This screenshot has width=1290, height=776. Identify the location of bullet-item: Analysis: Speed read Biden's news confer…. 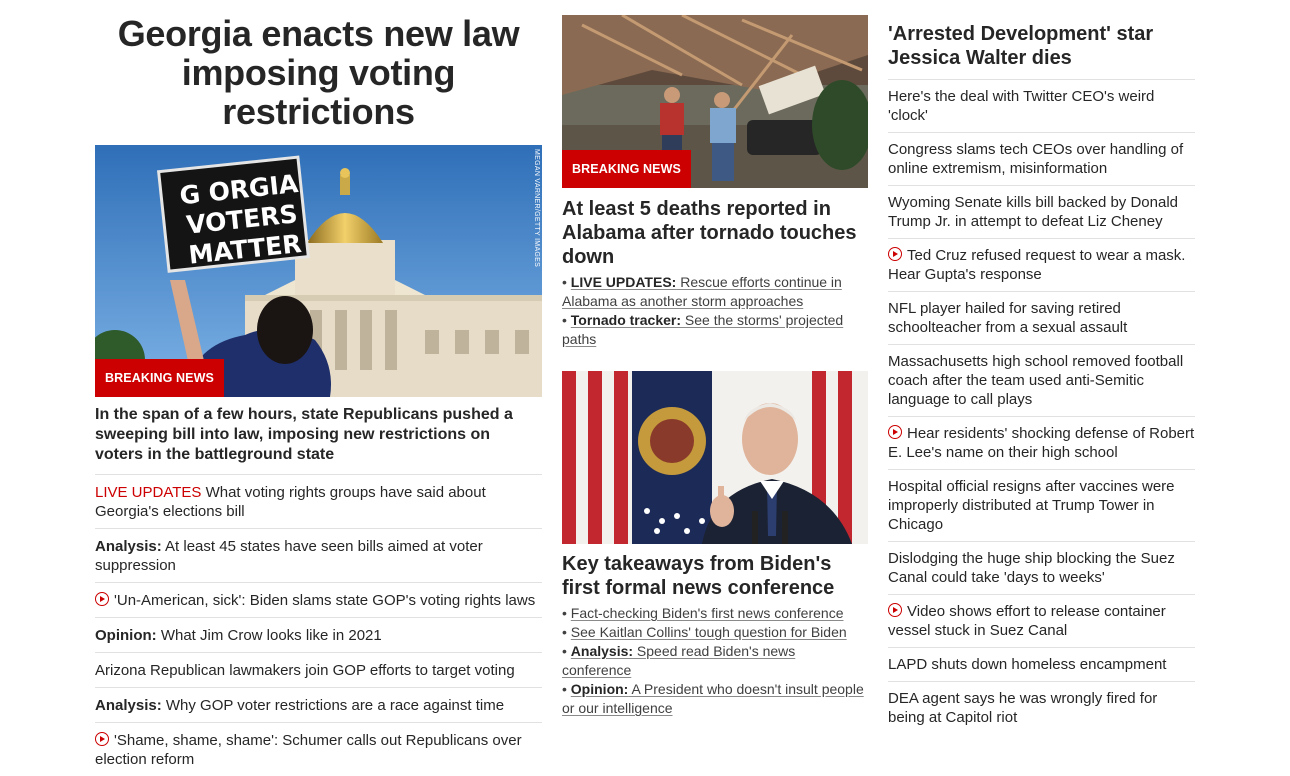
(715, 661).